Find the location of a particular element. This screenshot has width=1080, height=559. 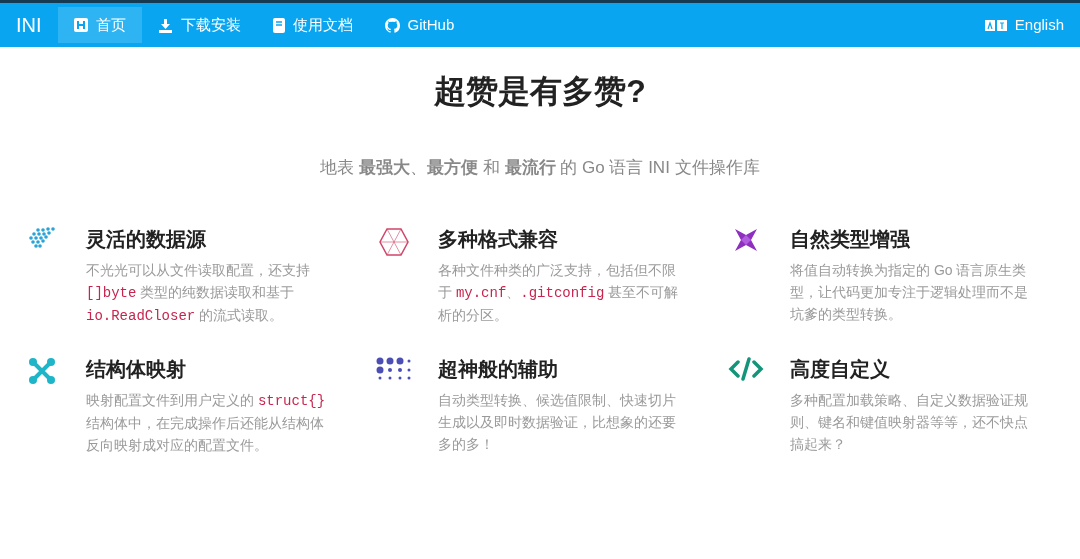

nav-item: GitHub is located at coordinates (419, 25).